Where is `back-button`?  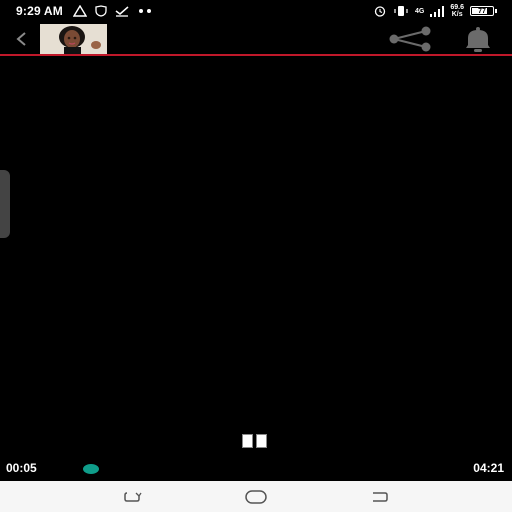
back-button is located at coordinates (21, 39).